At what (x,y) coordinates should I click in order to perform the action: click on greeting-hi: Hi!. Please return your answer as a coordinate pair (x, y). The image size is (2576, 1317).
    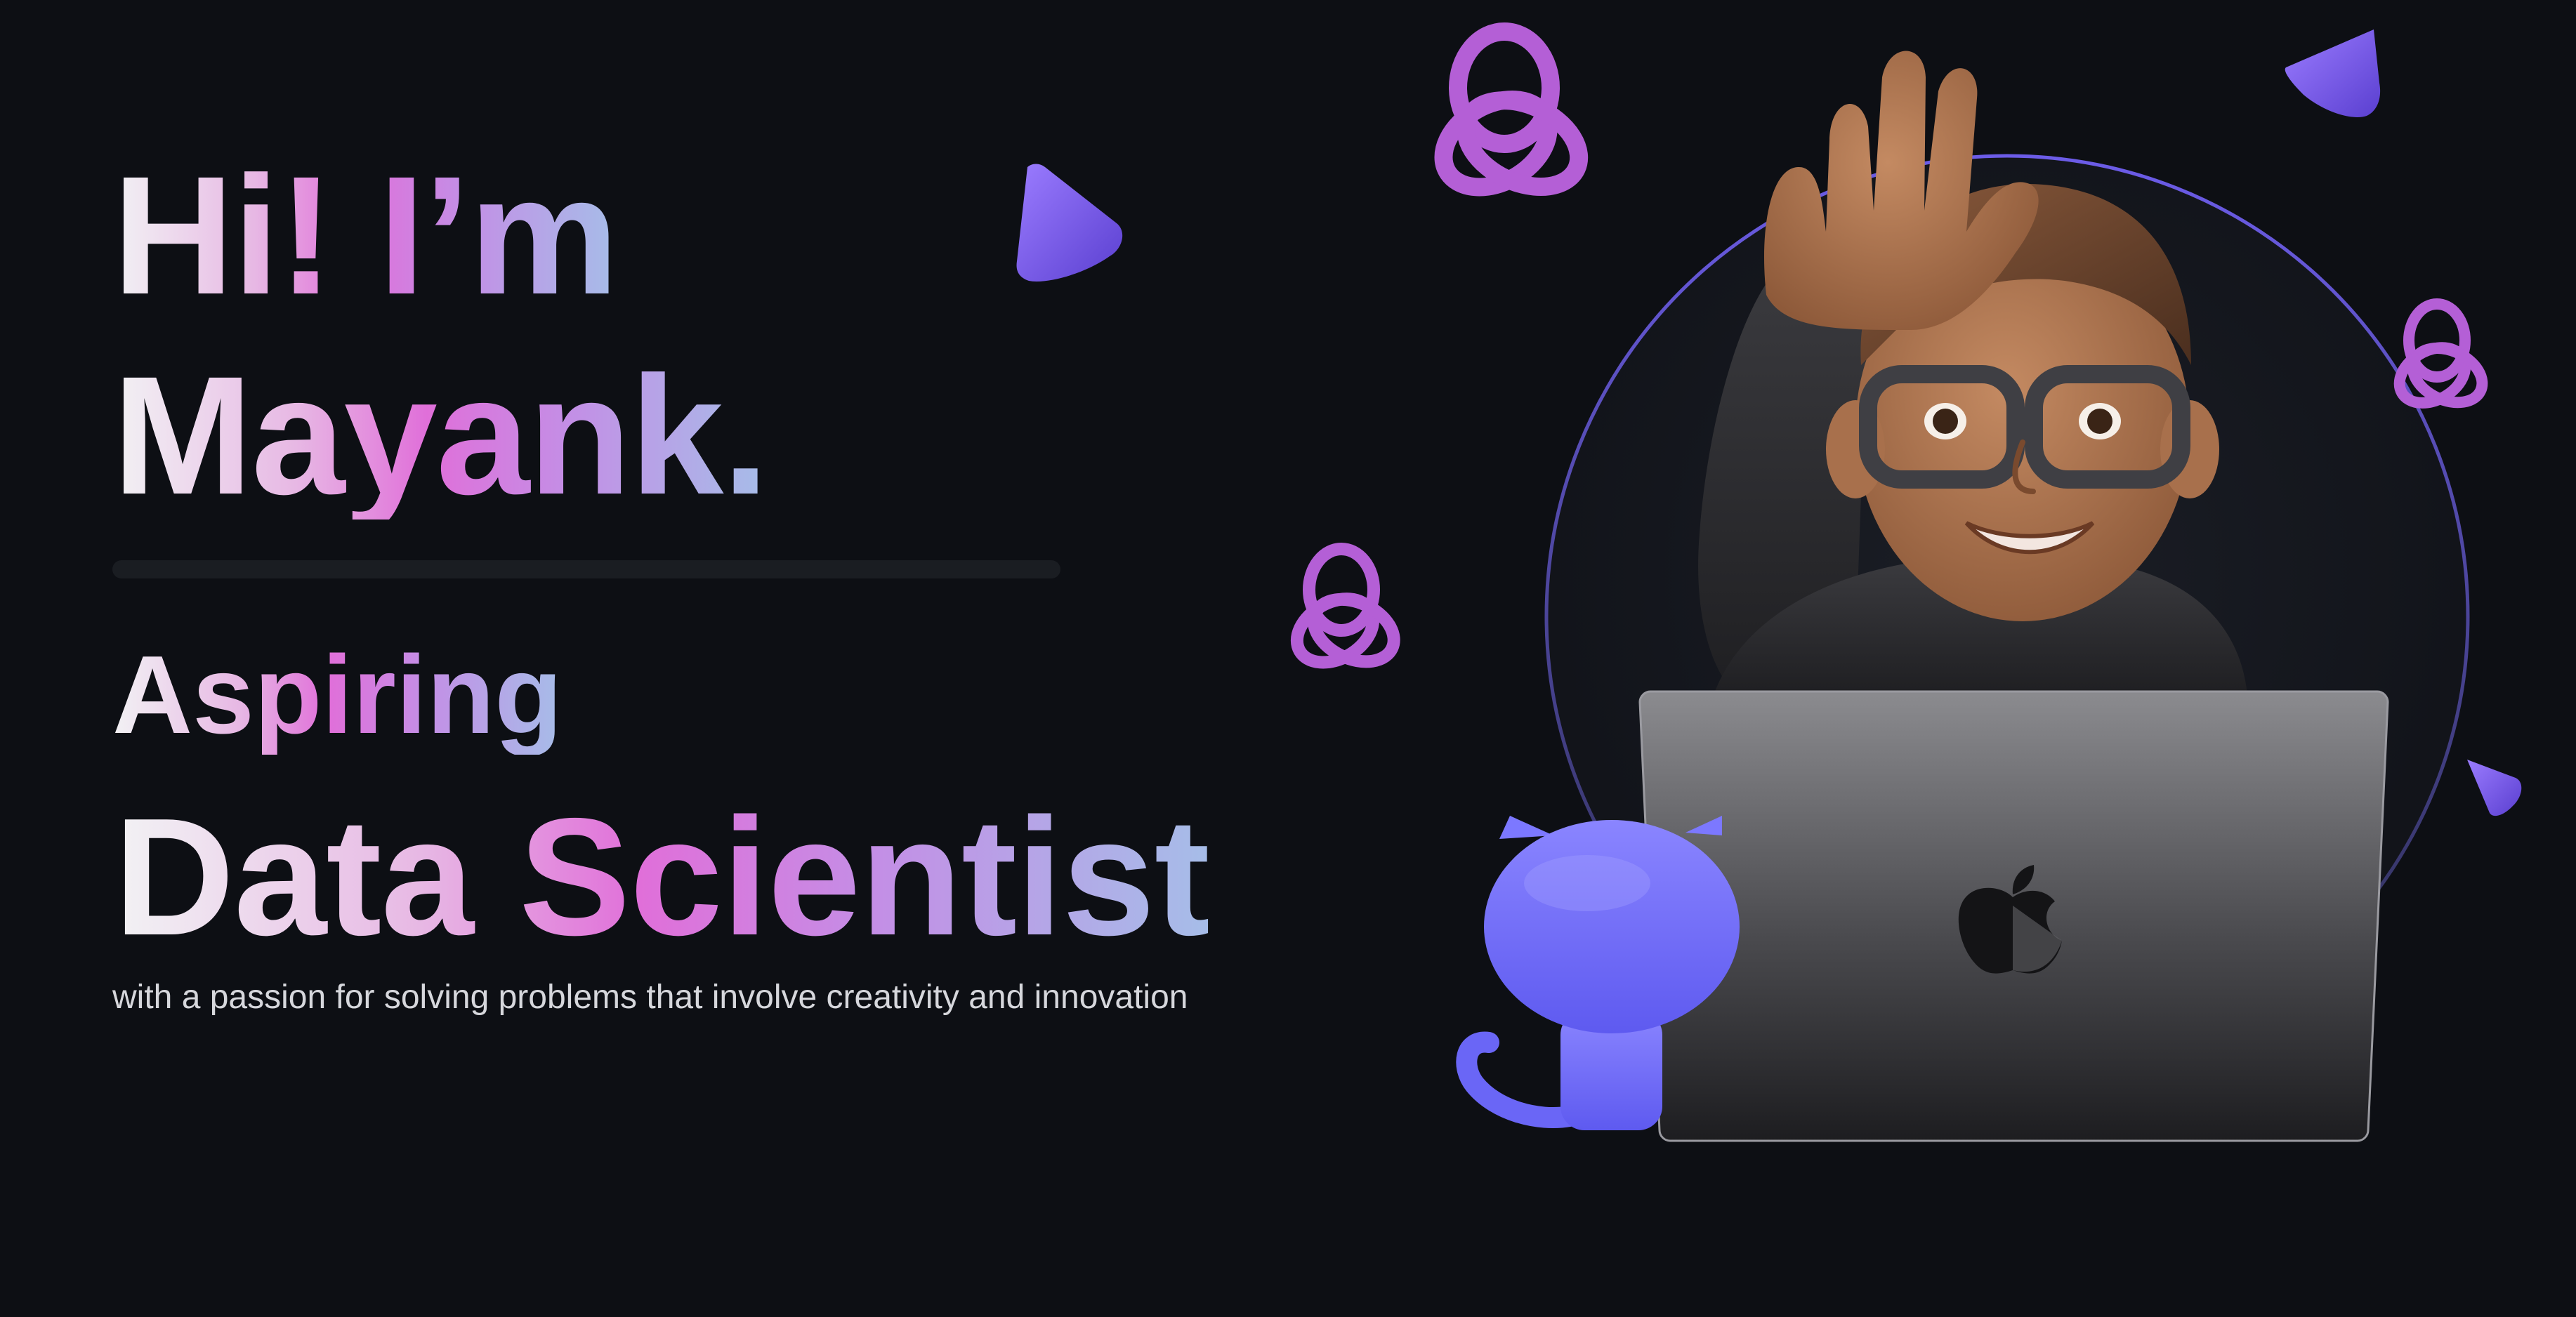
    Looking at the image, I should click on (222, 235).